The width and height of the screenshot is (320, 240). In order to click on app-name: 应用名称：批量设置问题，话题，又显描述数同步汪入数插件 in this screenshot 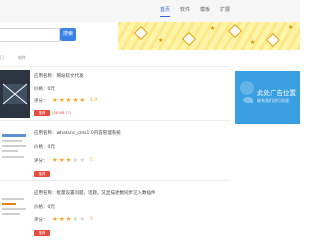, I will do `click(95, 193)`.